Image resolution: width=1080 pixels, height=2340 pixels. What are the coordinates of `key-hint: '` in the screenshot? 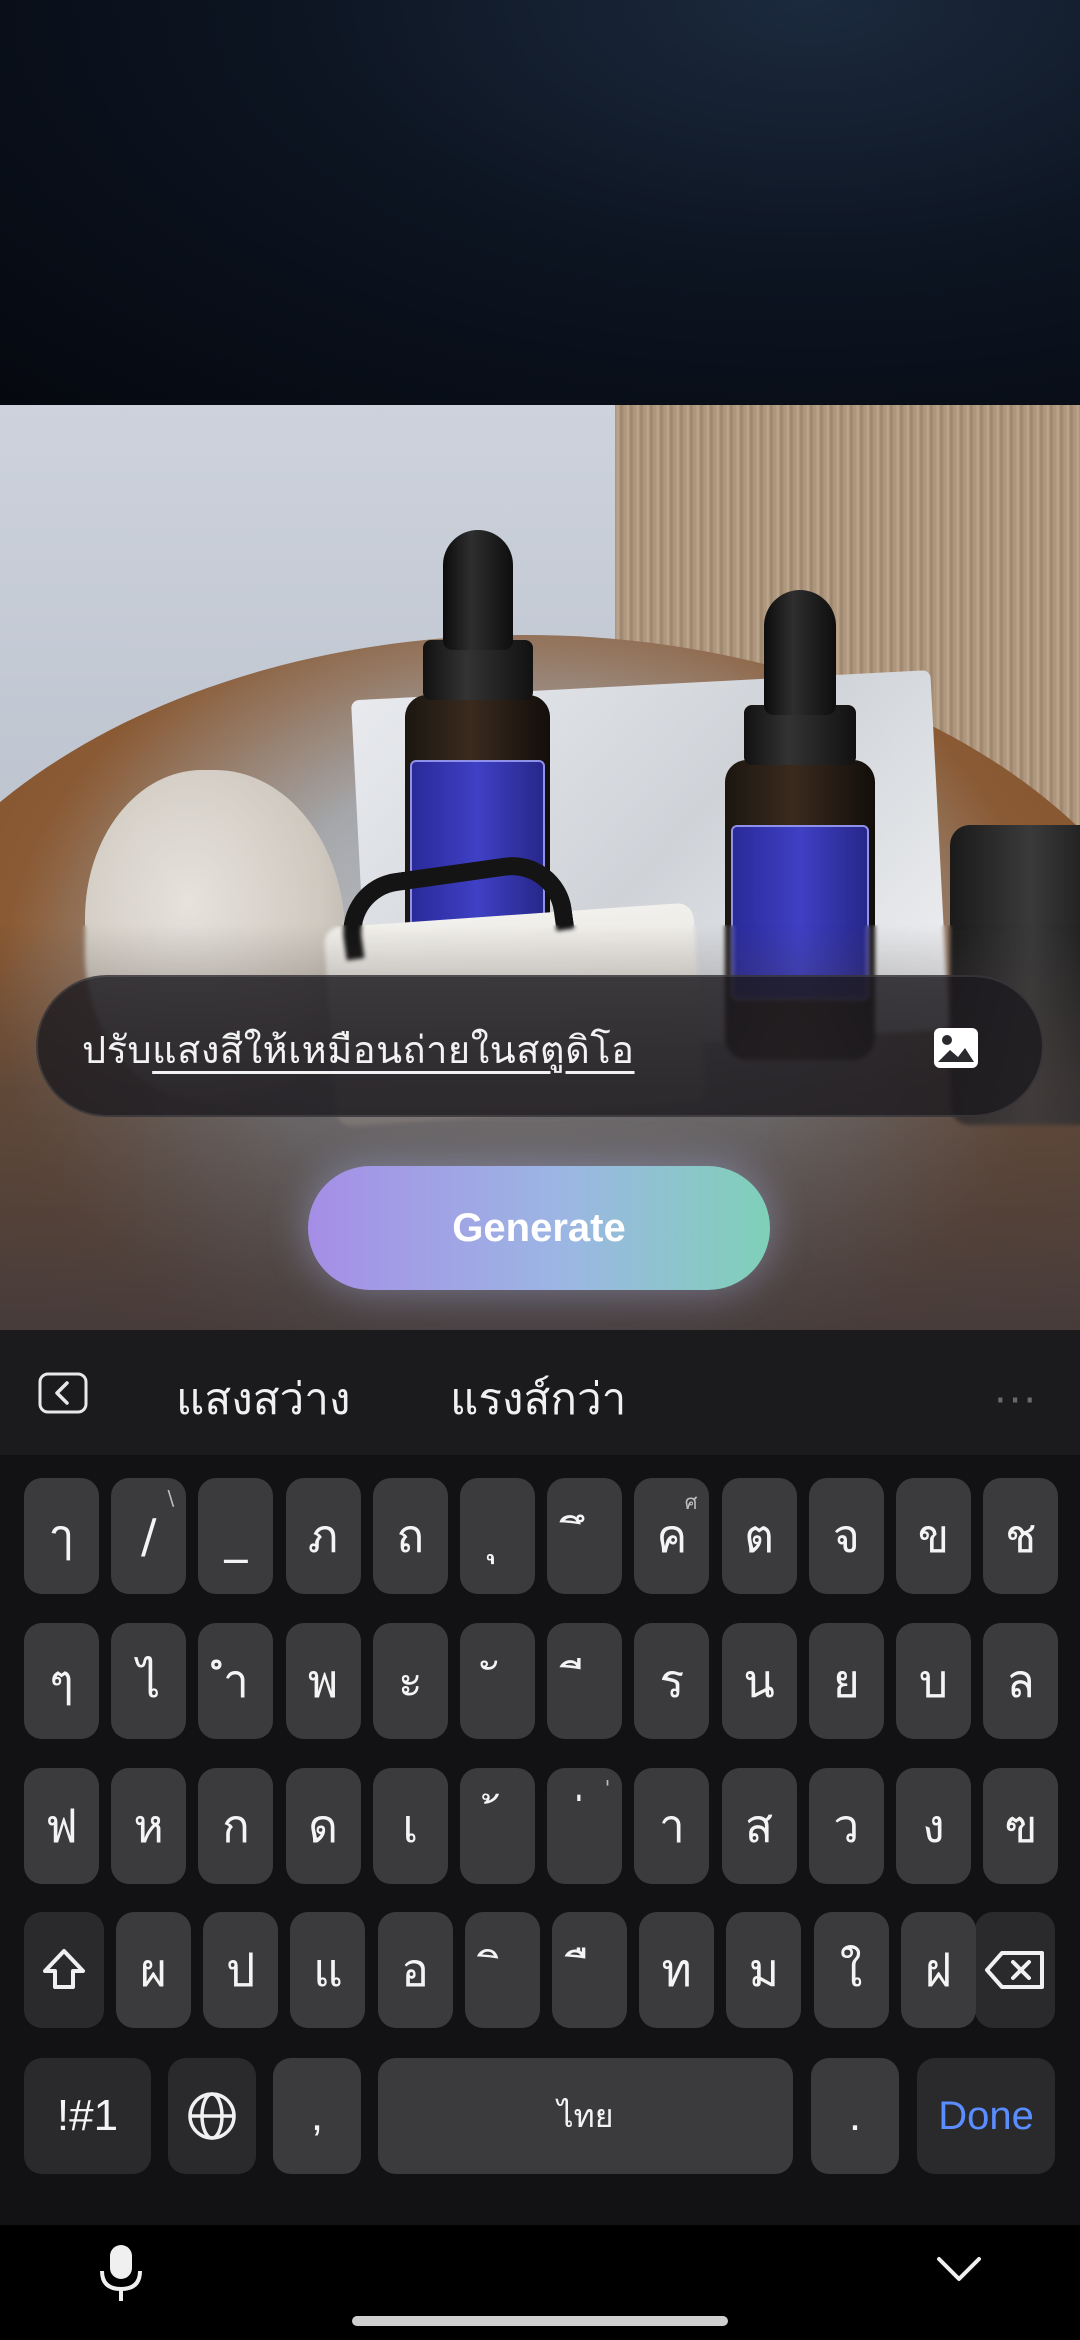 It's located at (607, 1788).